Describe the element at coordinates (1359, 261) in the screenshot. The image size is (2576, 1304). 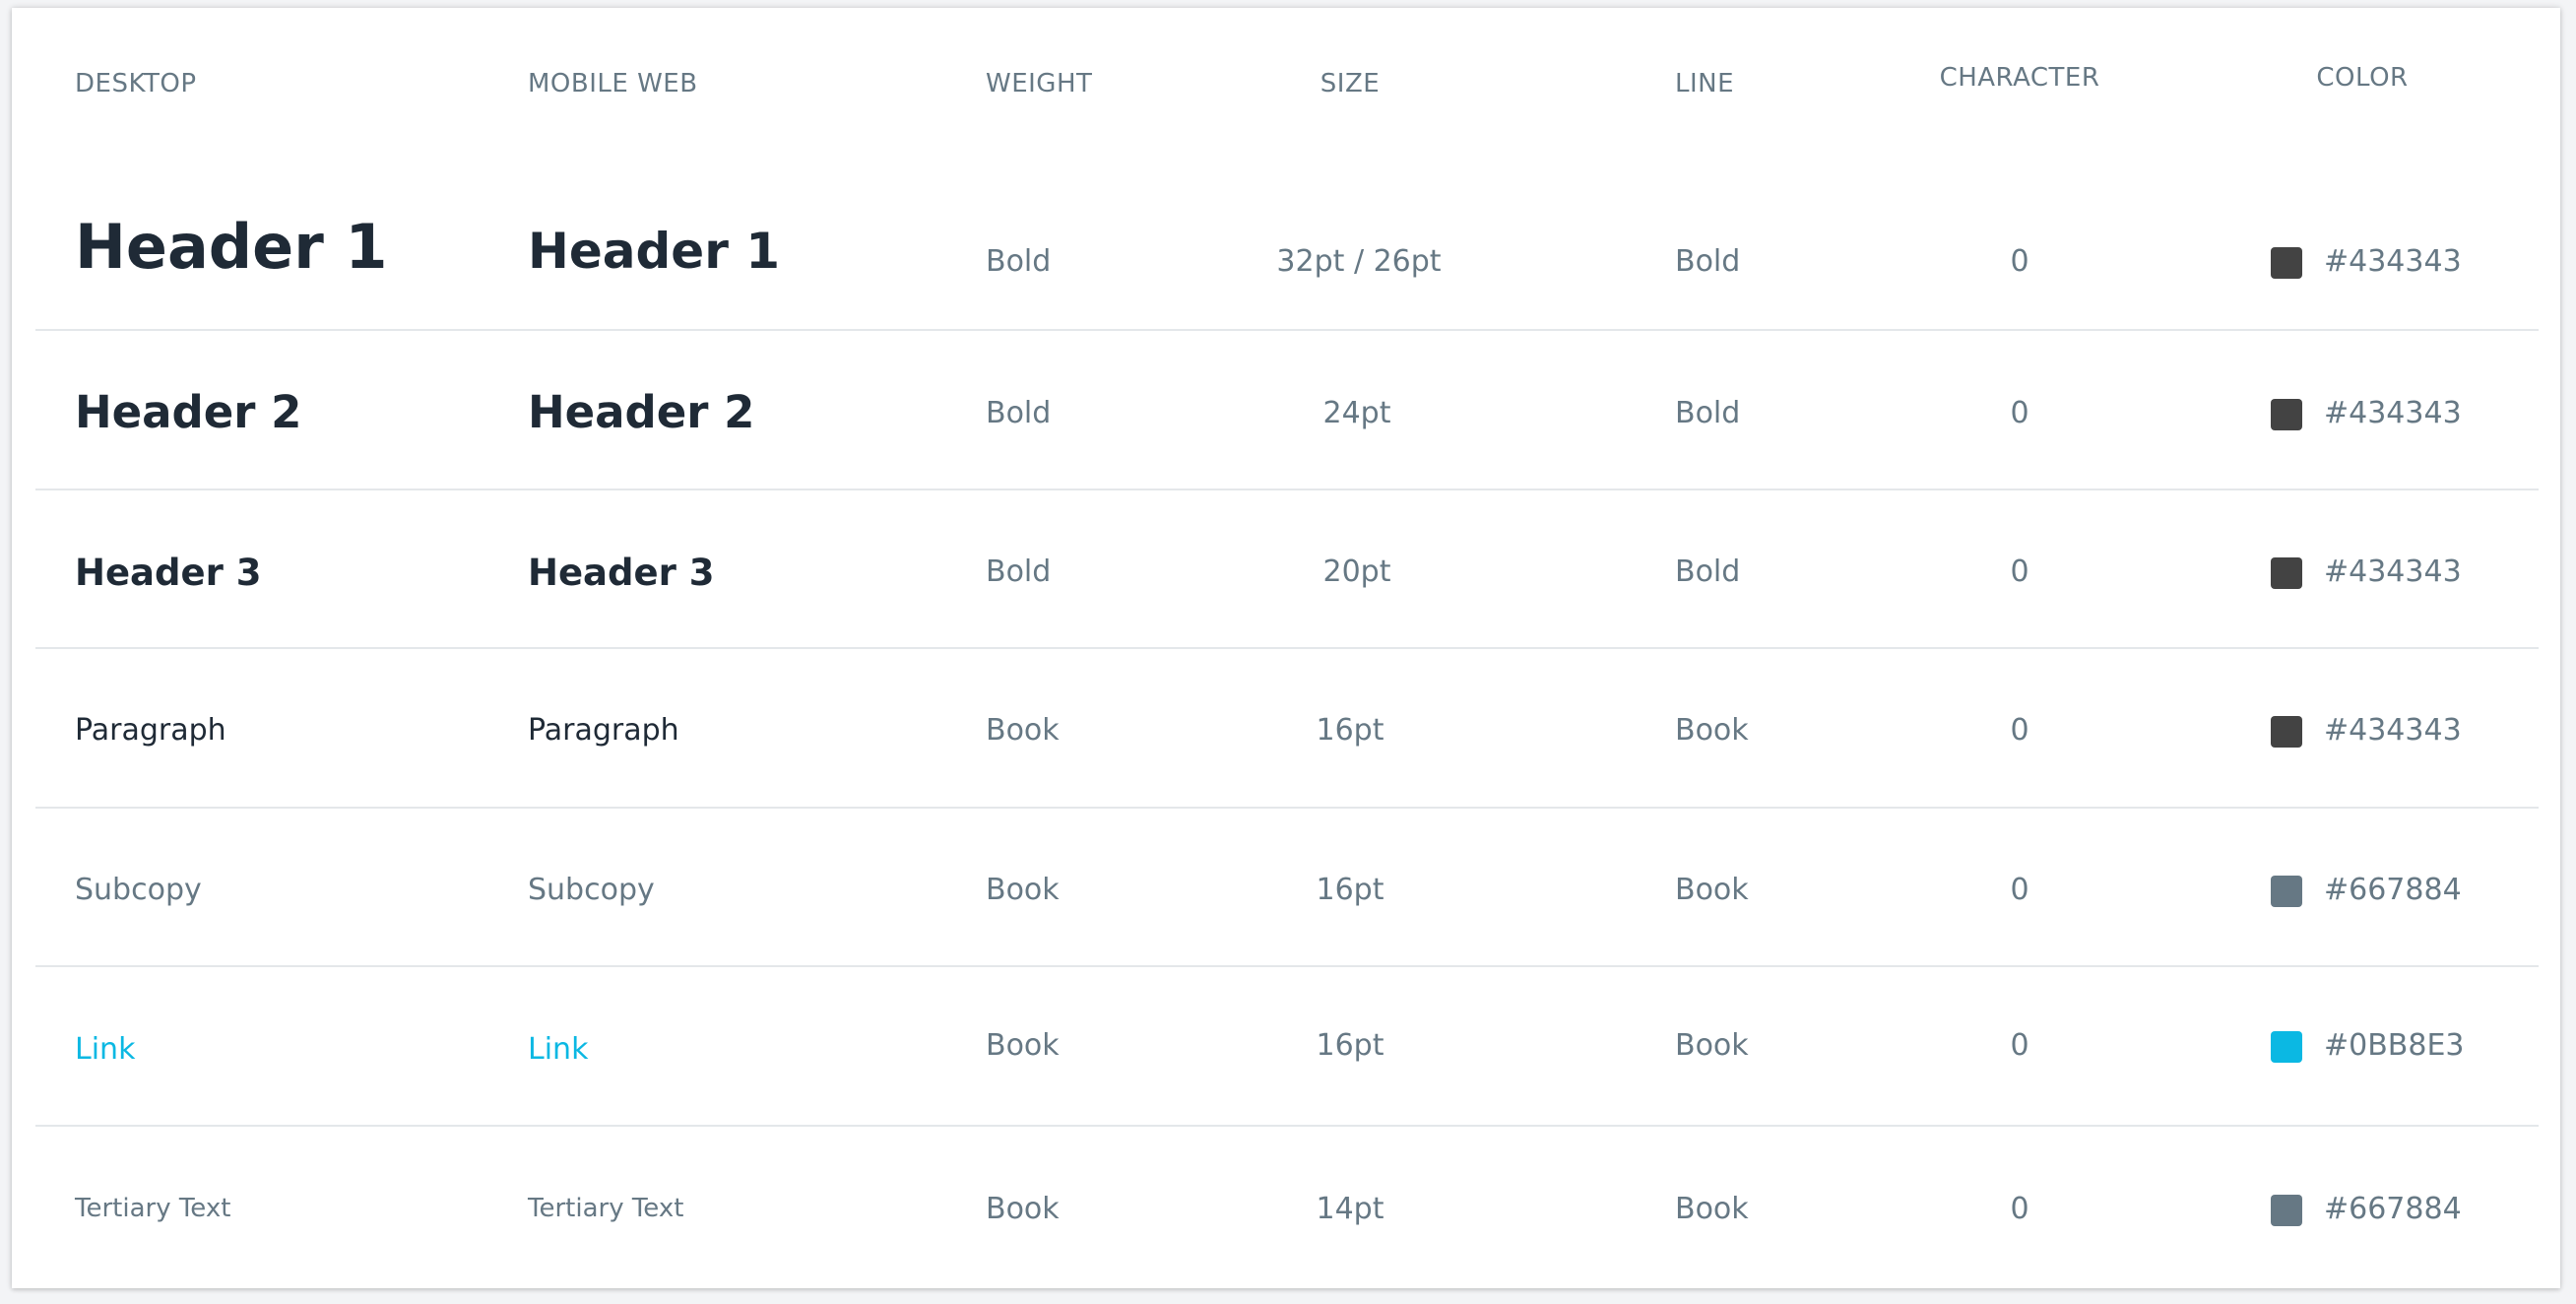
I see `size-value: 32pt / 26pt` at that location.